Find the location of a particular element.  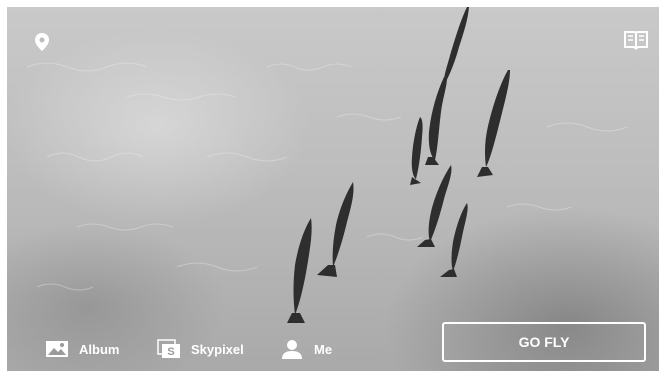

nav-album: Album is located at coordinates (82, 349).